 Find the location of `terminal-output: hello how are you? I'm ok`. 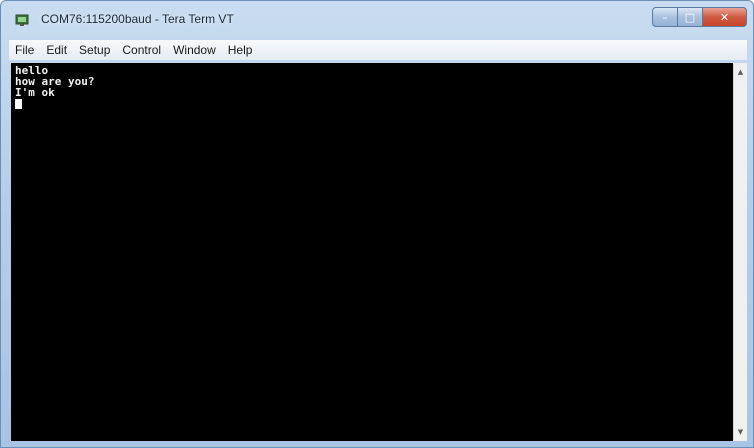

terminal-output: hello how are you? I'm ok is located at coordinates (54, 87).